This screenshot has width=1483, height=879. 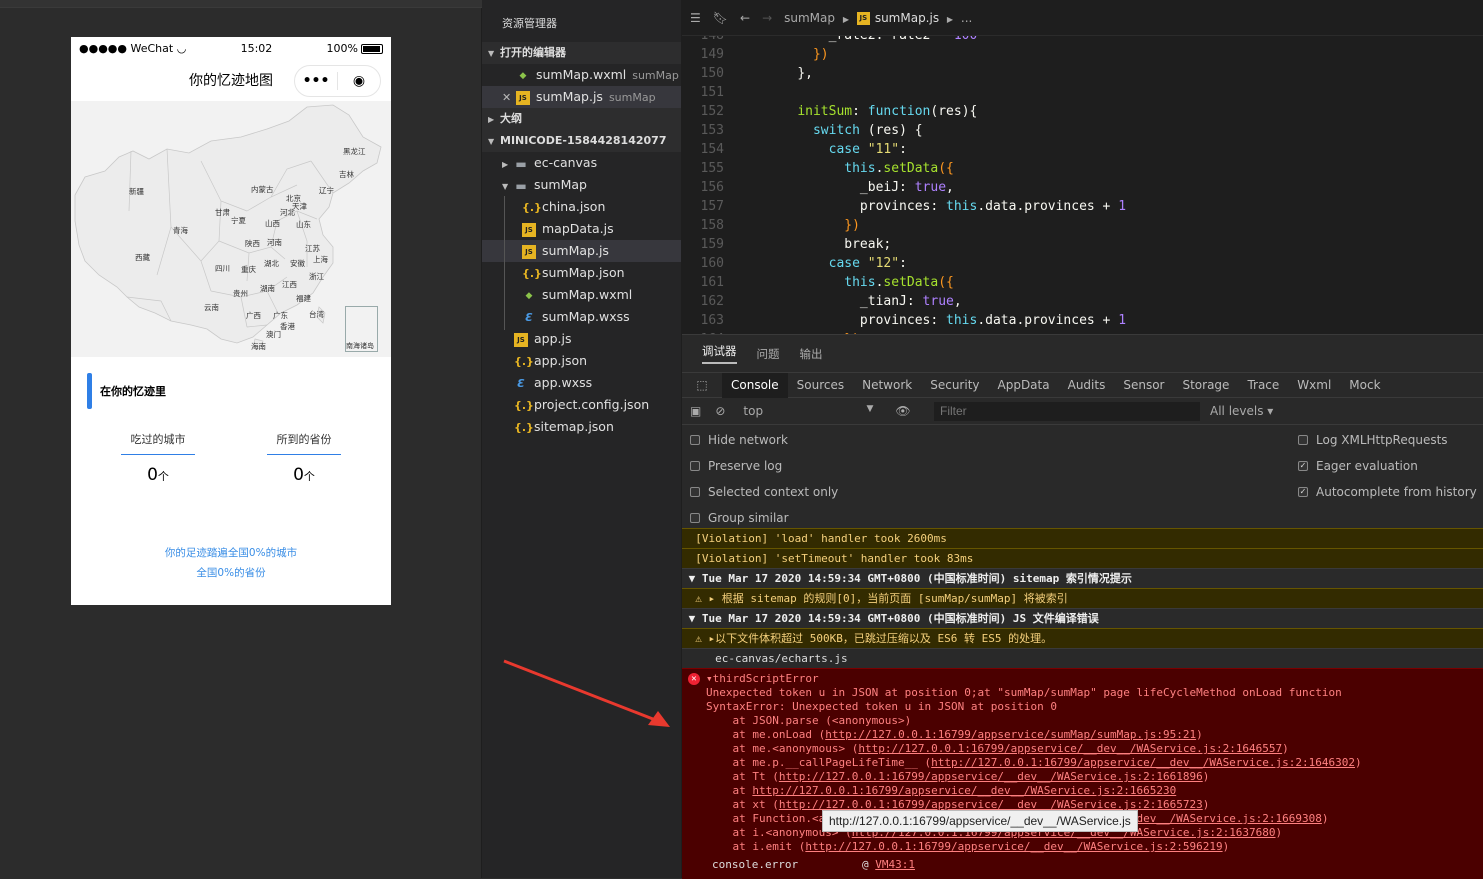 I want to click on list-icon: ☰, so click(x=695, y=18).